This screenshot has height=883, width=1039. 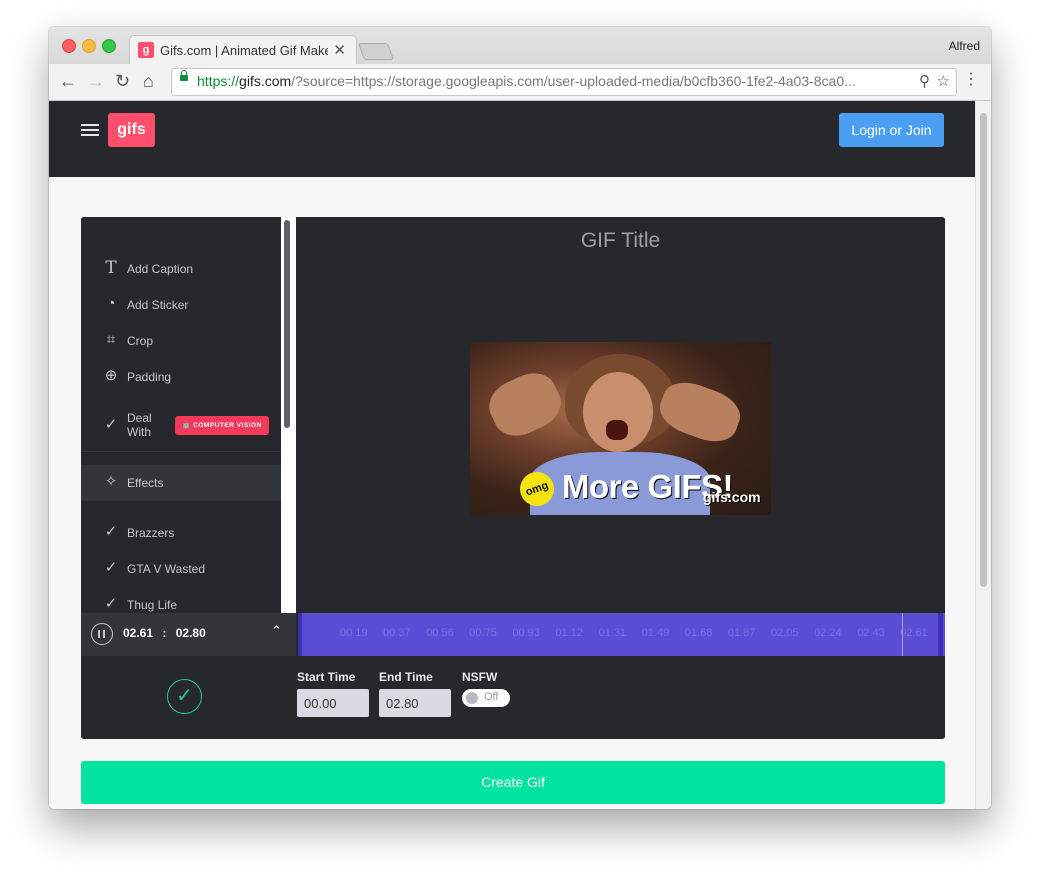 What do you see at coordinates (145, 483) in the screenshot?
I see `effects-label: Effects` at bounding box center [145, 483].